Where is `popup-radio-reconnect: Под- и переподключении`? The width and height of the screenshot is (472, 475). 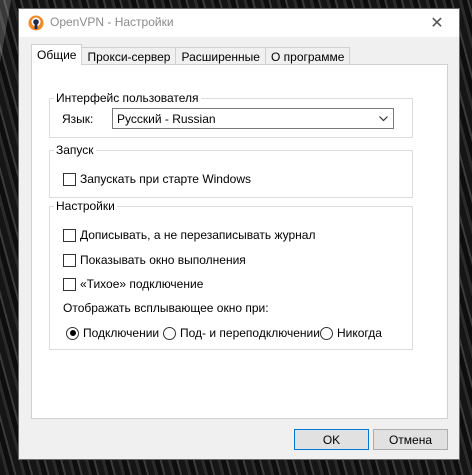 popup-radio-reconnect: Под- и переподключении is located at coordinates (241, 333).